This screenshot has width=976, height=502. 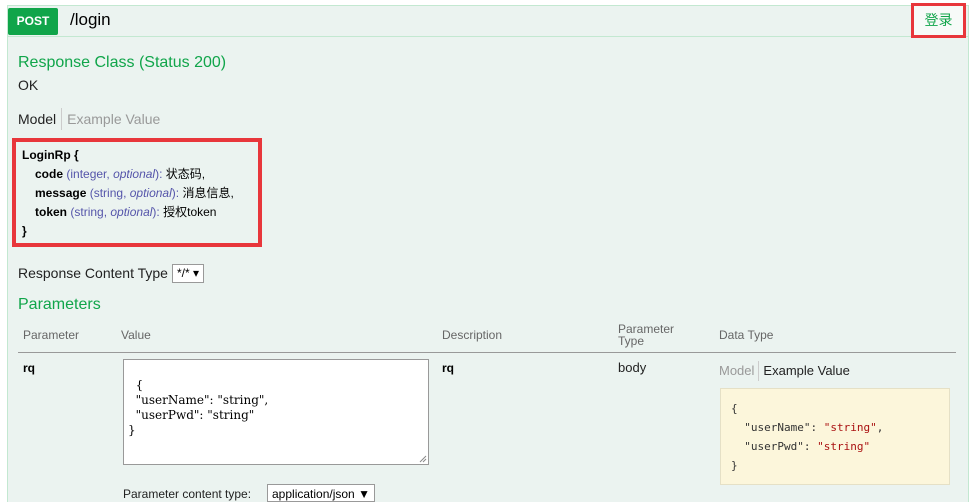 What do you see at coordinates (51, 335) in the screenshot?
I see `column-header-parameter: Parameter` at bounding box center [51, 335].